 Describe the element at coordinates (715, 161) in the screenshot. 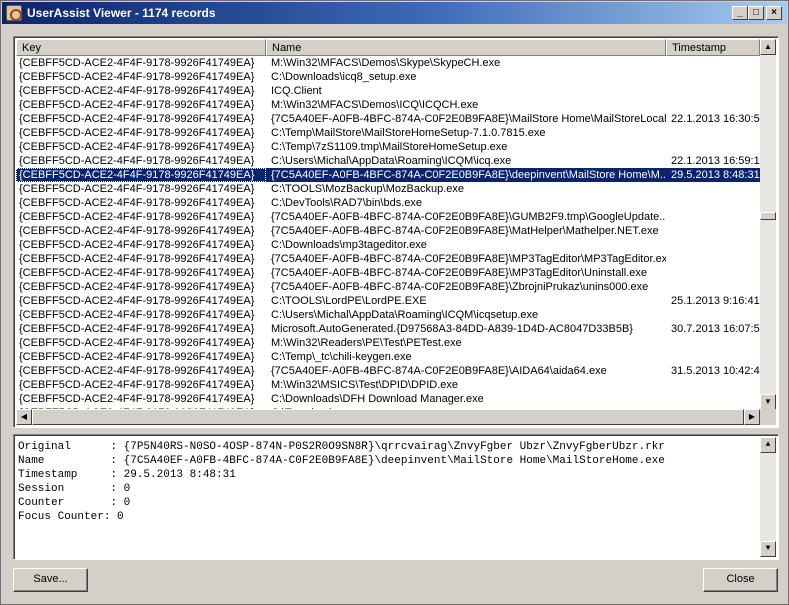

I see `row-timestamp-cell: 22.1.2013 16:59:1` at that location.